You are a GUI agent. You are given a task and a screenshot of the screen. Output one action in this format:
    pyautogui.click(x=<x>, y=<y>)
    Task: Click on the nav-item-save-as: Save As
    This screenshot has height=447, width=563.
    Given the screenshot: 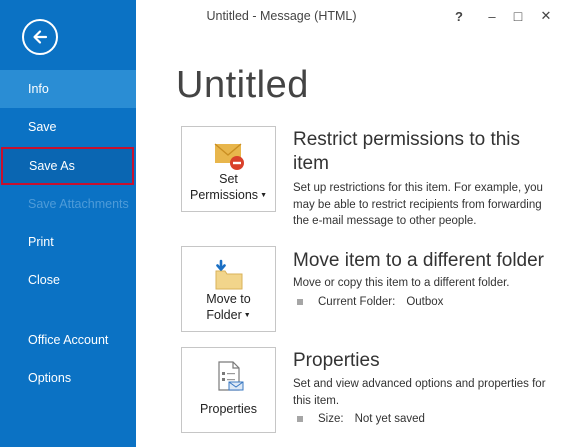 What is the action you would take?
    pyautogui.click(x=67, y=166)
    